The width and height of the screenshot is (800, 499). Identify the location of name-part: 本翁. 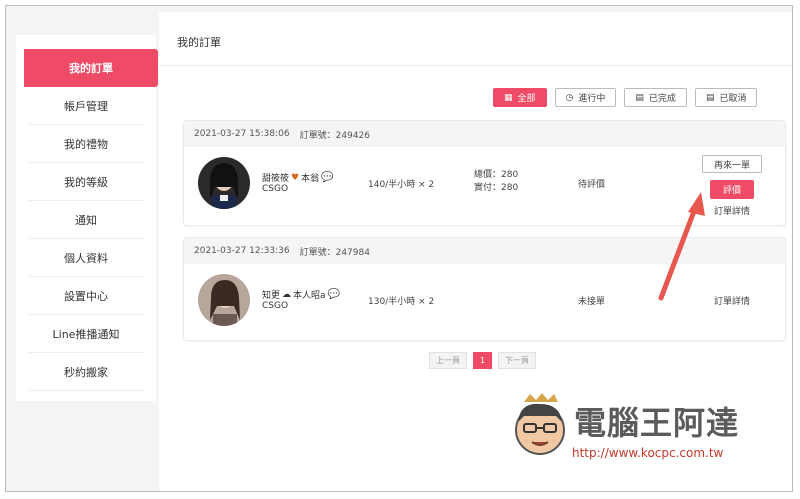
(310, 179).